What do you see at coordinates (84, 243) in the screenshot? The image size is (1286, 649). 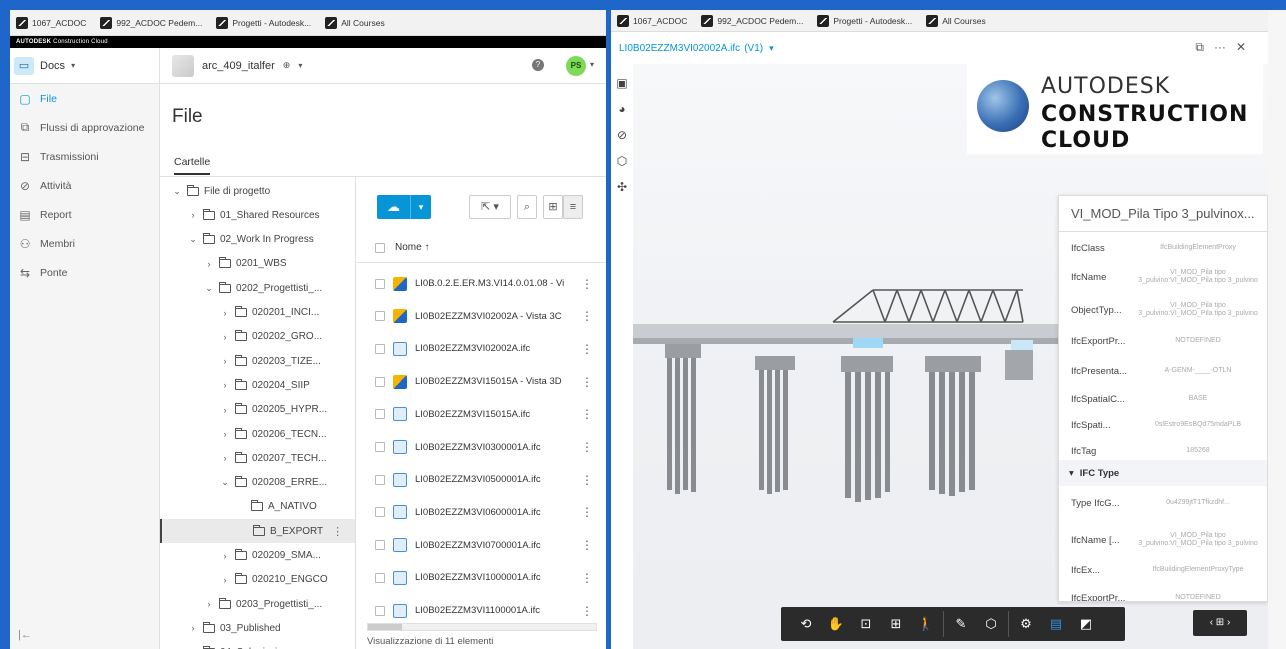 I see `sidebar-item-members: ⚇ Membri` at bounding box center [84, 243].